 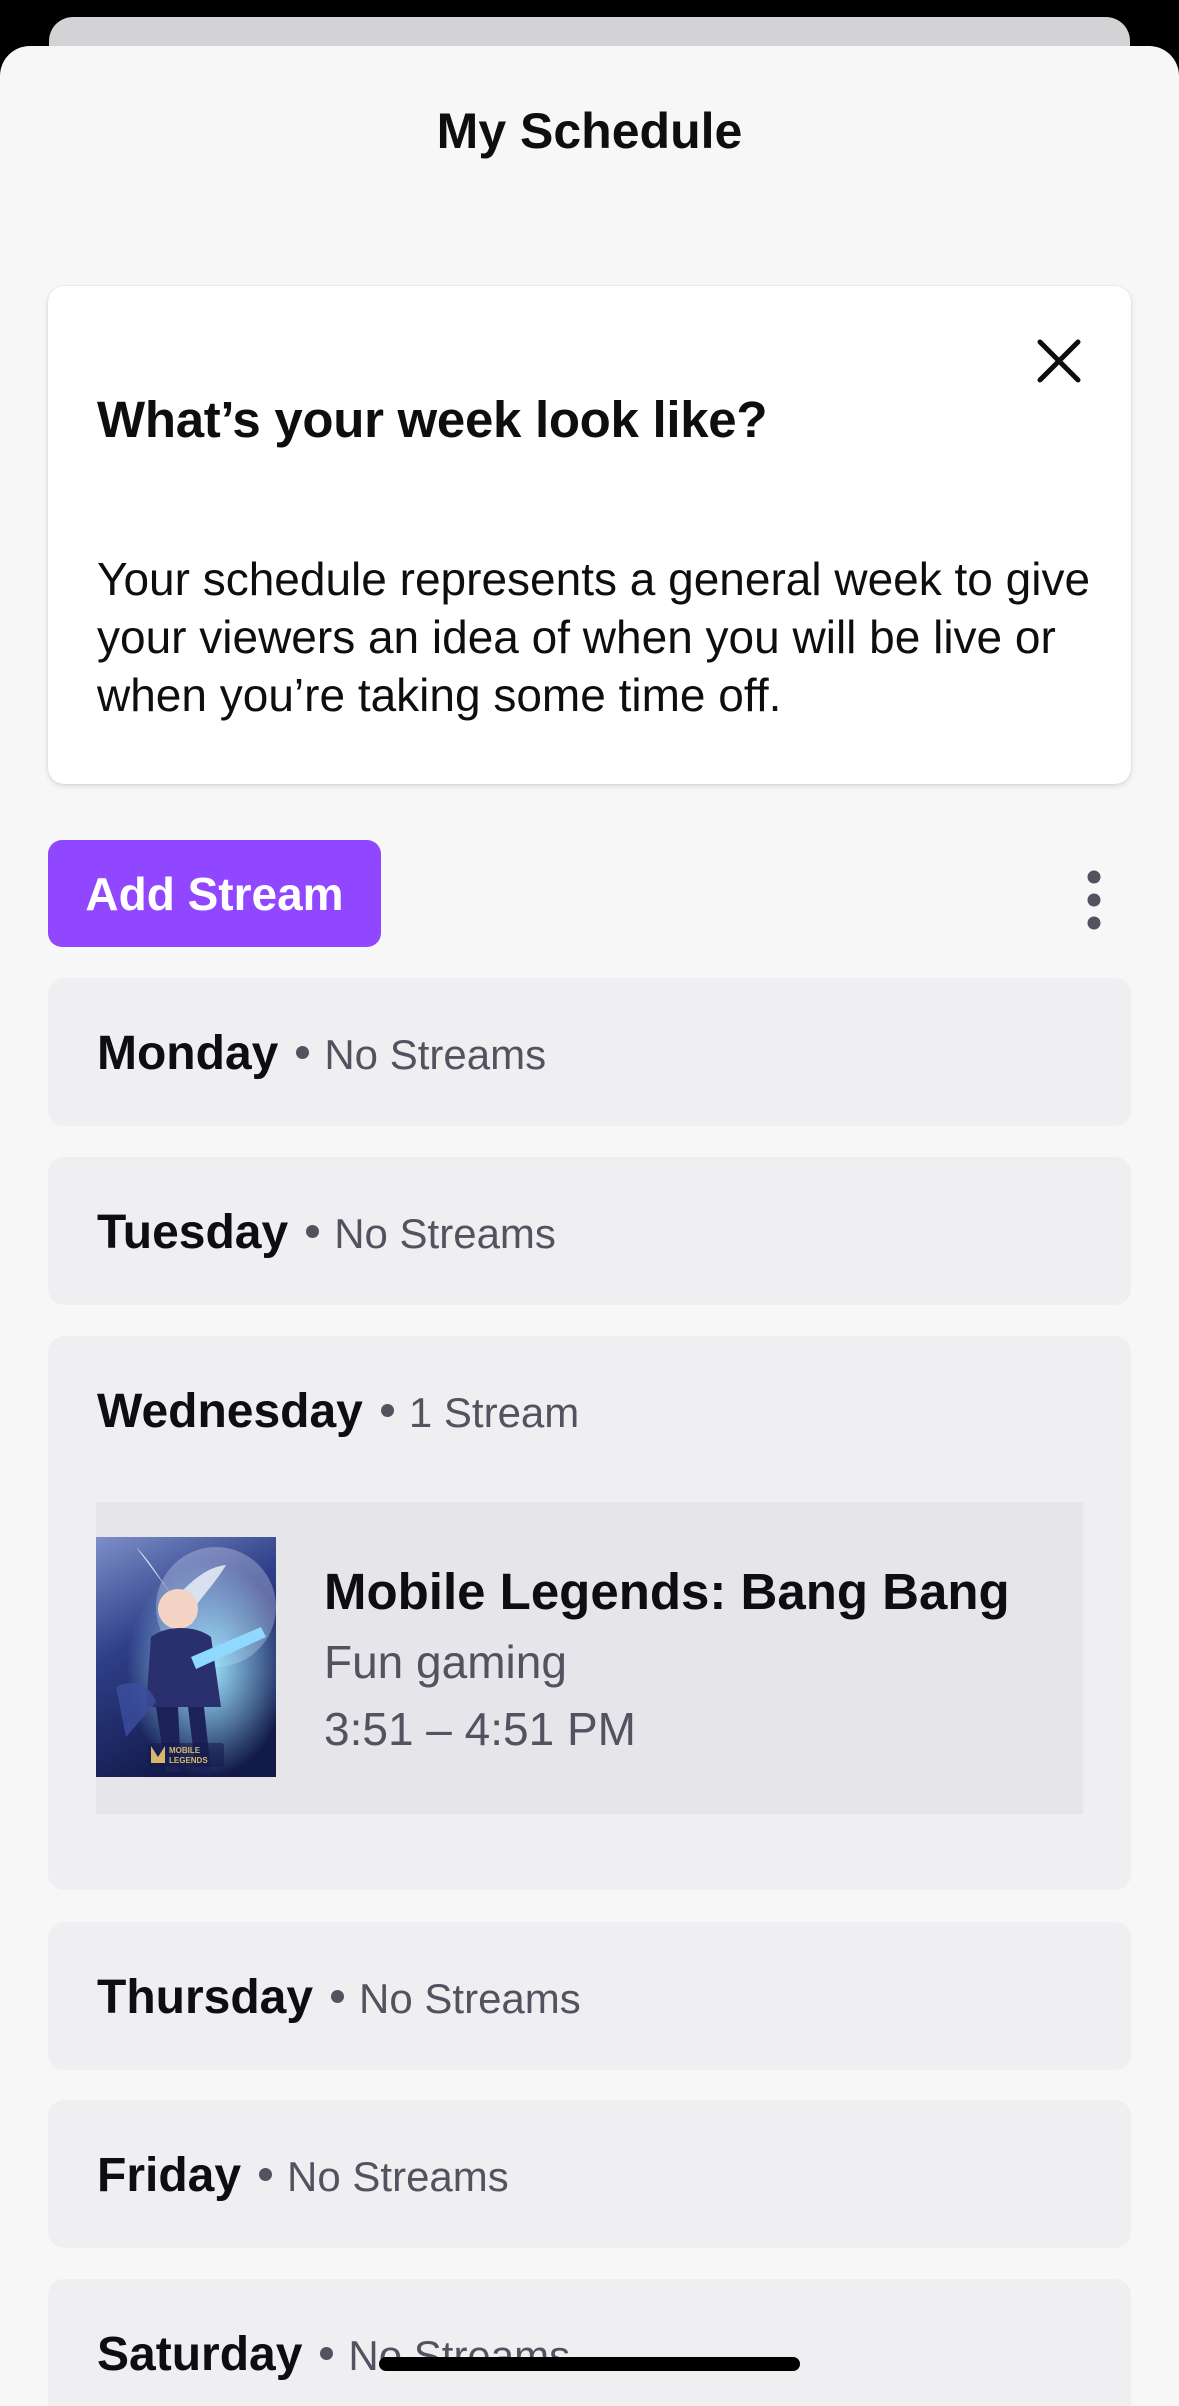 What do you see at coordinates (589, 1231) in the screenshot?
I see `day-card-tuesday: Tuesday No Streams` at bounding box center [589, 1231].